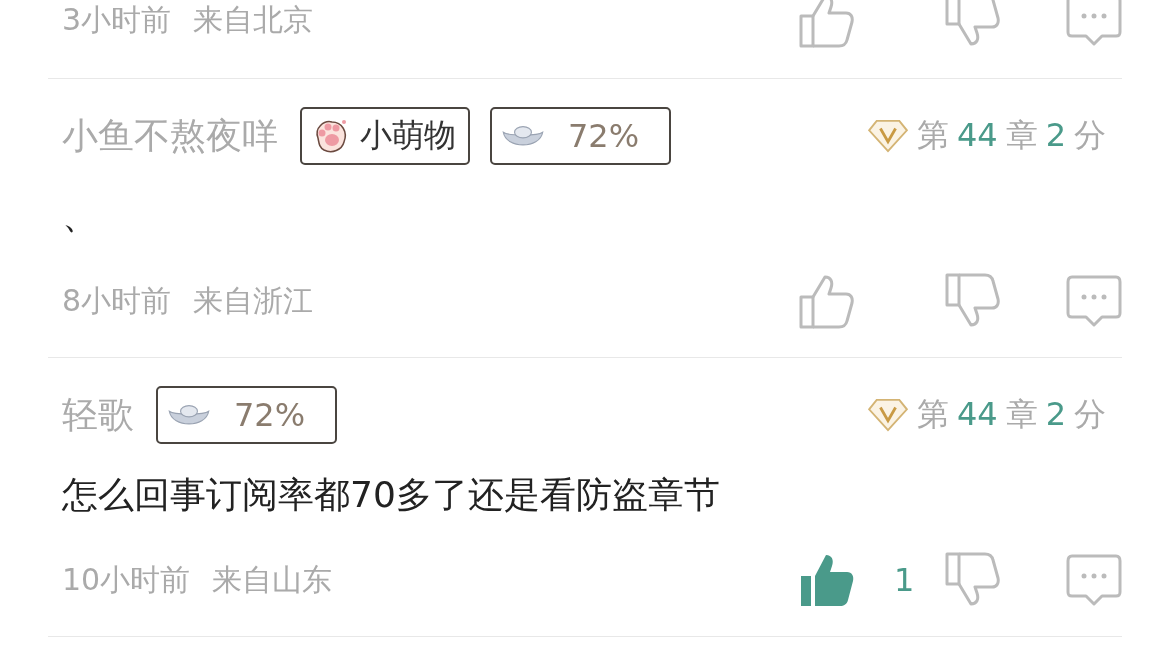 The width and height of the screenshot is (1170, 672). I want to click on user-name: 轻歌, so click(98, 415).